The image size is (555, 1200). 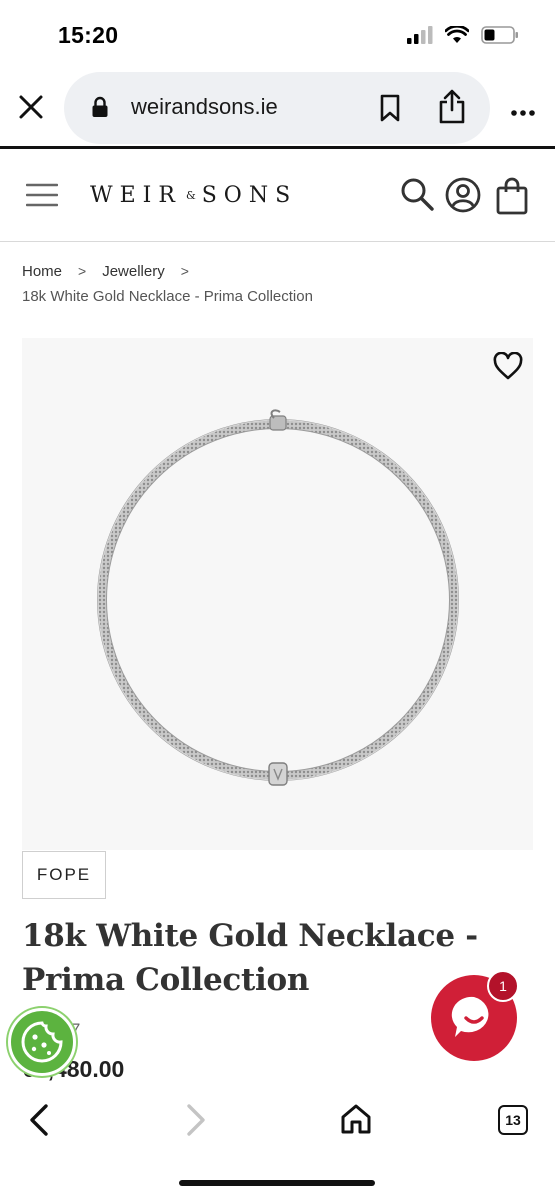 I want to click on battery-icon, so click(x=499, y=35).